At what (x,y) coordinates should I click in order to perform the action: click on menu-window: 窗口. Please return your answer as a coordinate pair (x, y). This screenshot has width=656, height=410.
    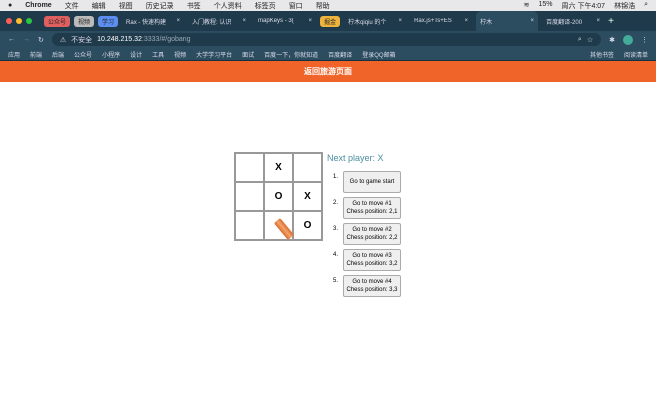
    Looking at the image, I should click on (296, 6).